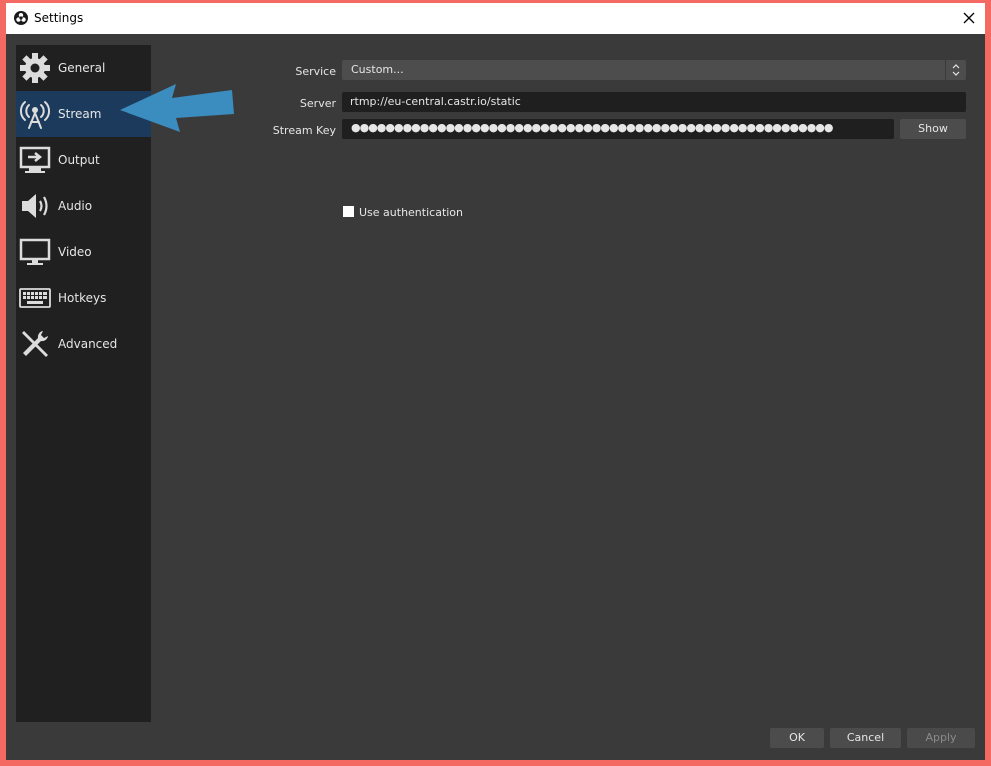 Image resolution: width=991 pixels, height=766 pixels. I want to click on sidebar-item-hotkeys: Hotkeys, so click(83, 298).